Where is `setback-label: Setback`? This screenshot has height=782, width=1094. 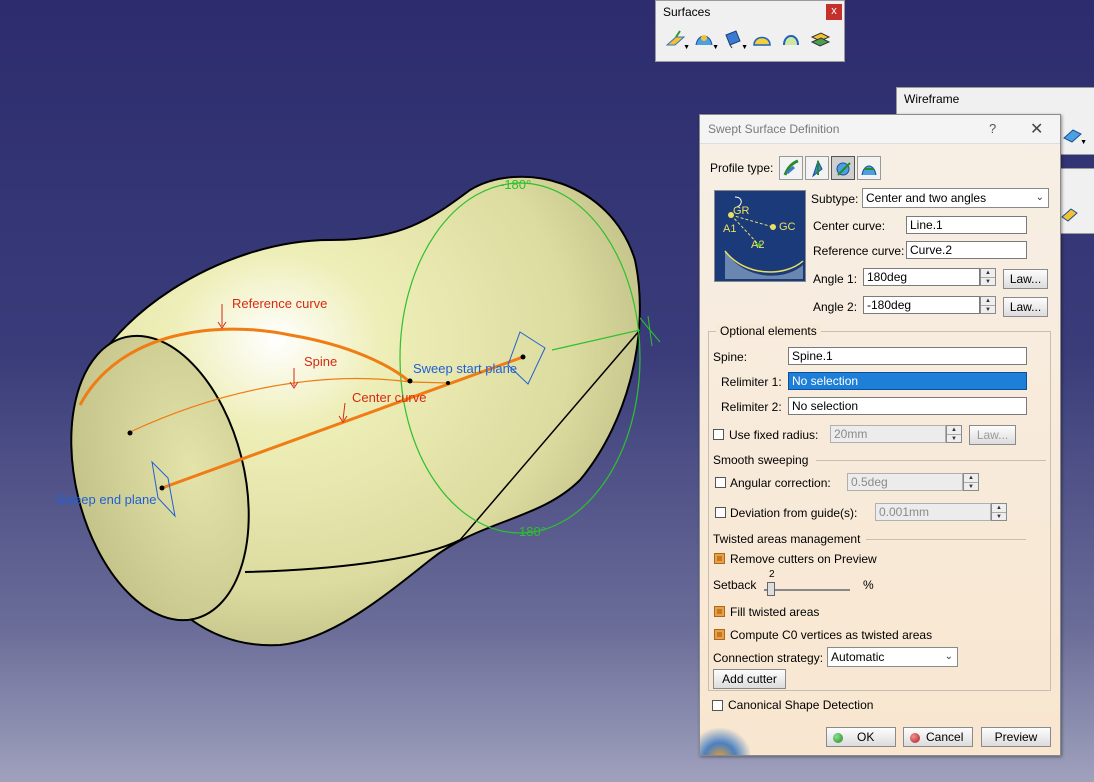 setback-label: Setback is located at coordinates (735, 585).